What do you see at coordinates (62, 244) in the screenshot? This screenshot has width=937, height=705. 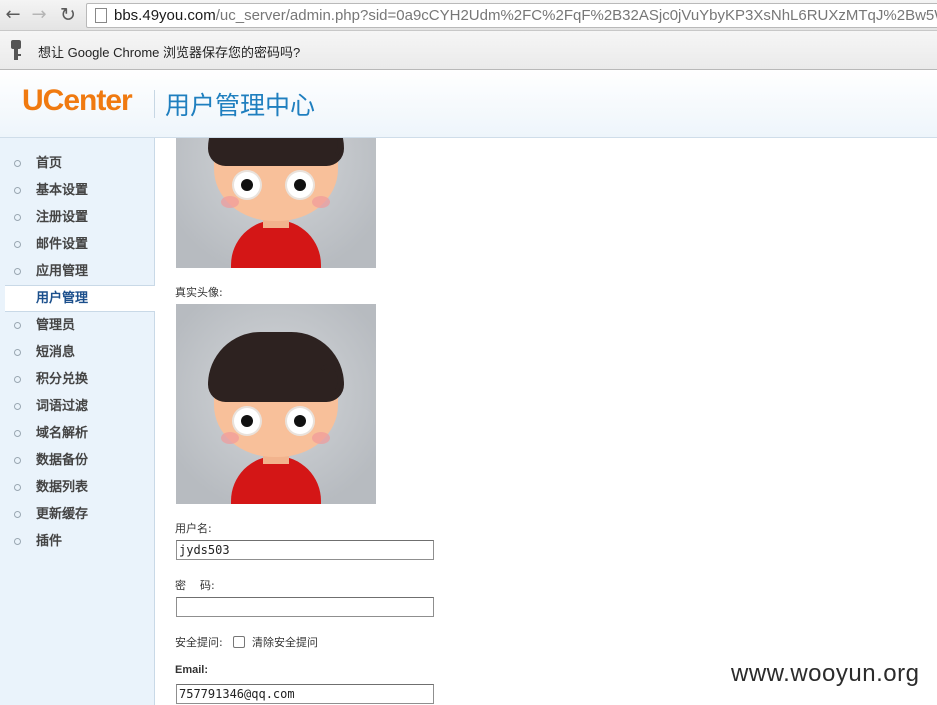 I see `sidebar-item-label: 邮件设置` at bounding box center [62, 244].